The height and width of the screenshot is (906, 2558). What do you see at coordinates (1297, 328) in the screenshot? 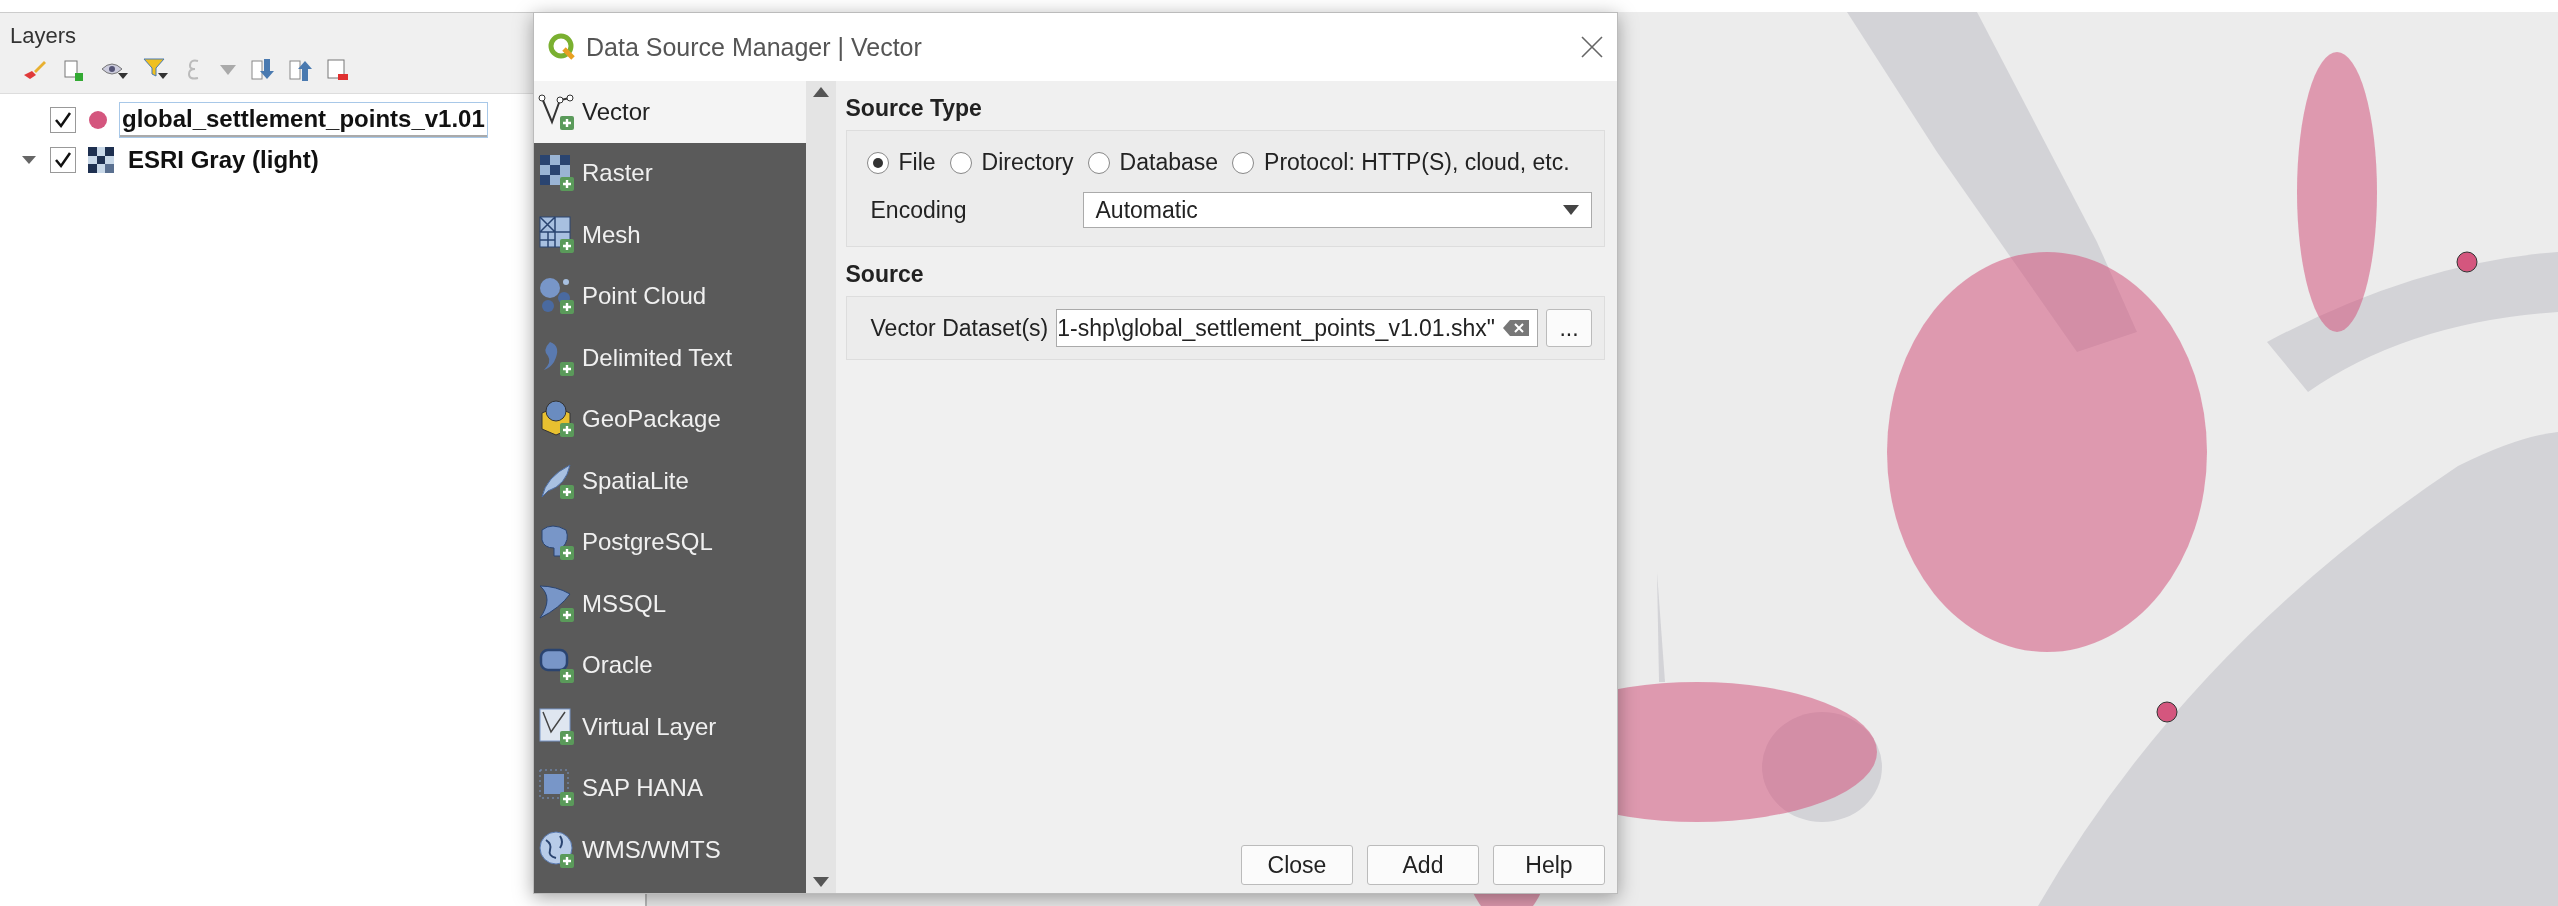
I see `input-field: 1-shp\global_settlement_points_v1.01.shx"` at bounding box center [1297, 328].